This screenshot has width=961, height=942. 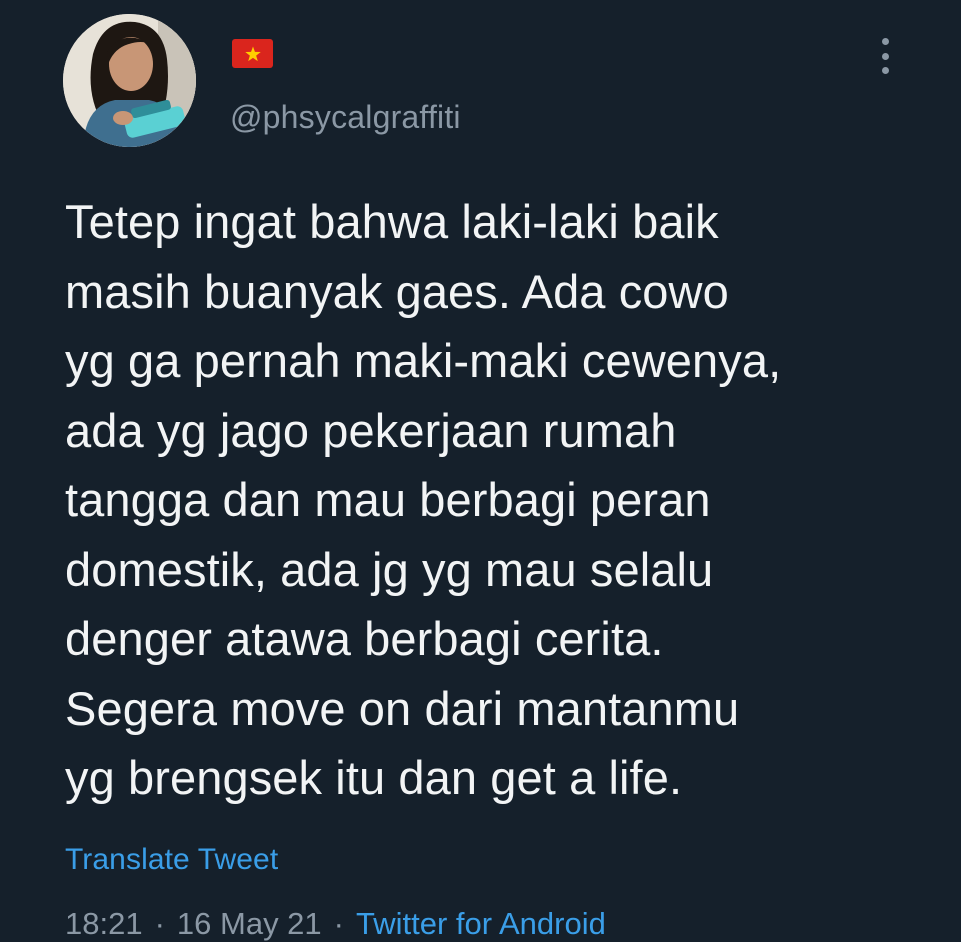 What do you see at coordinates (397, 291) in the screenshot?
I see `tweet-text-line: masih buanyak gaes. Ada cowo` at bounding box center [397, 291].